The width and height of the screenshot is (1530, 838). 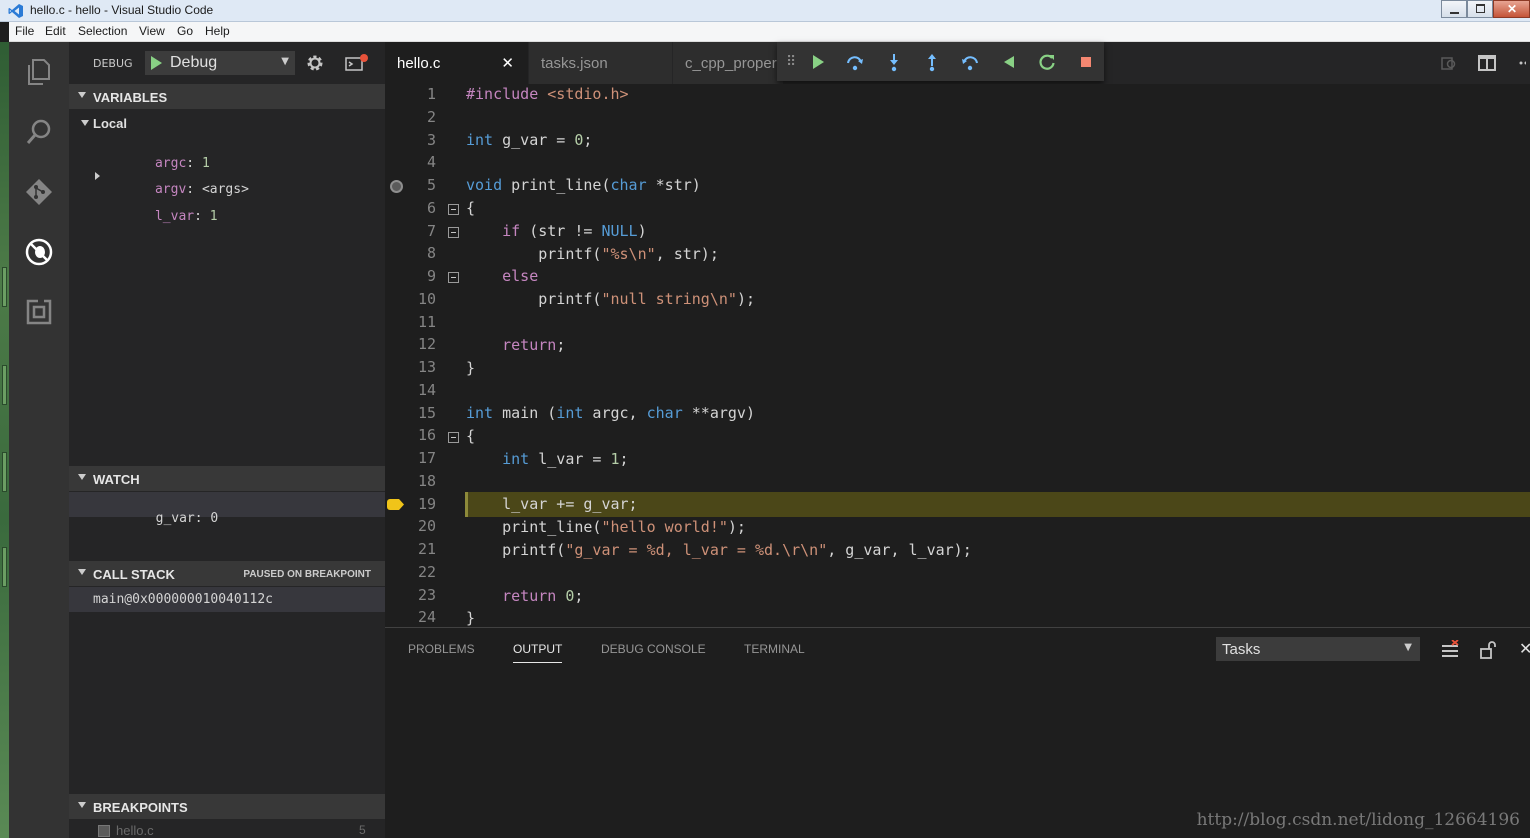 I want to click on close-panel-icon: ✕, so click(x=1524, y=648).